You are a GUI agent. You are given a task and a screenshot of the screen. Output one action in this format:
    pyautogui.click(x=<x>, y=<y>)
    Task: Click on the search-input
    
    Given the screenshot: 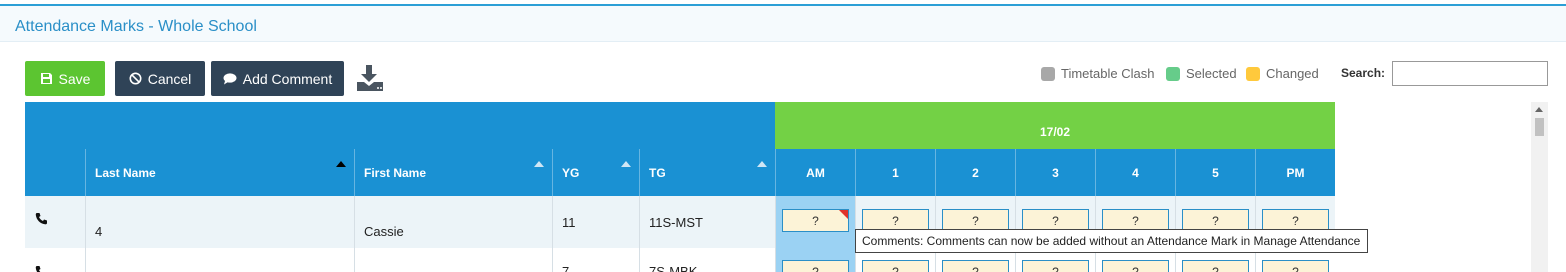 What is the action you would take?
    pyautogui.click(x=1470, y=73)
    